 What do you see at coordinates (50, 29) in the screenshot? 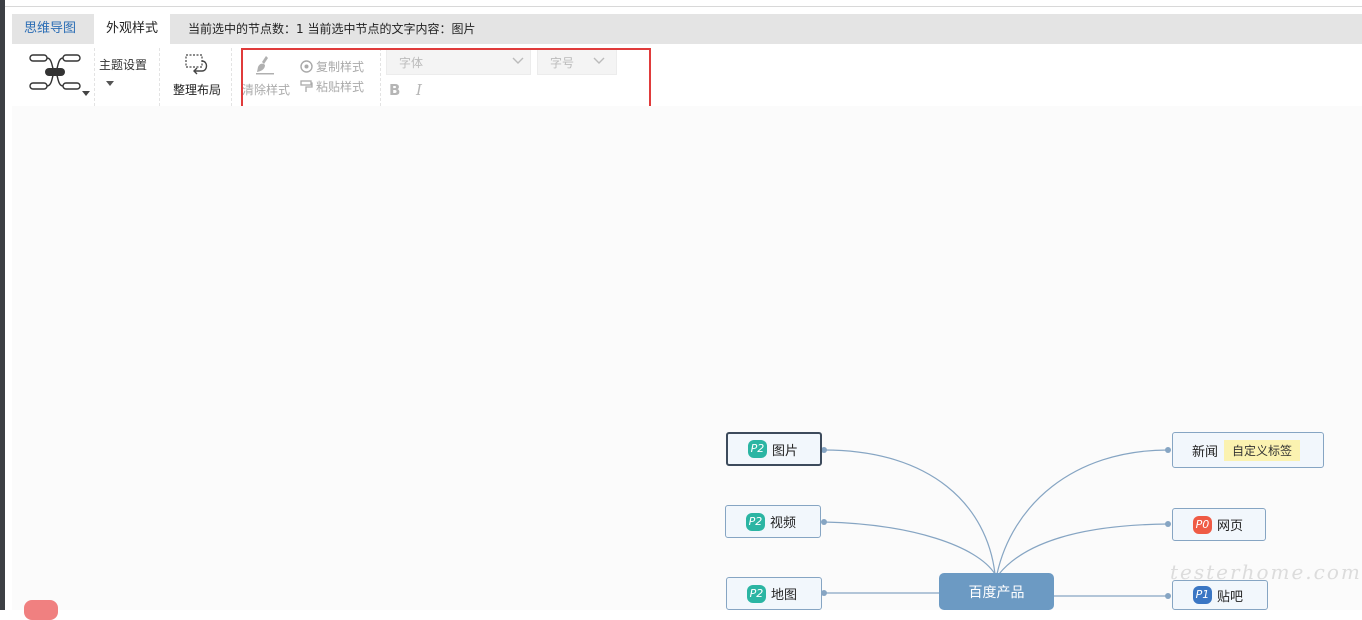
I see `tab-mindmap: 思维导图` at bounding box center [50, 29].